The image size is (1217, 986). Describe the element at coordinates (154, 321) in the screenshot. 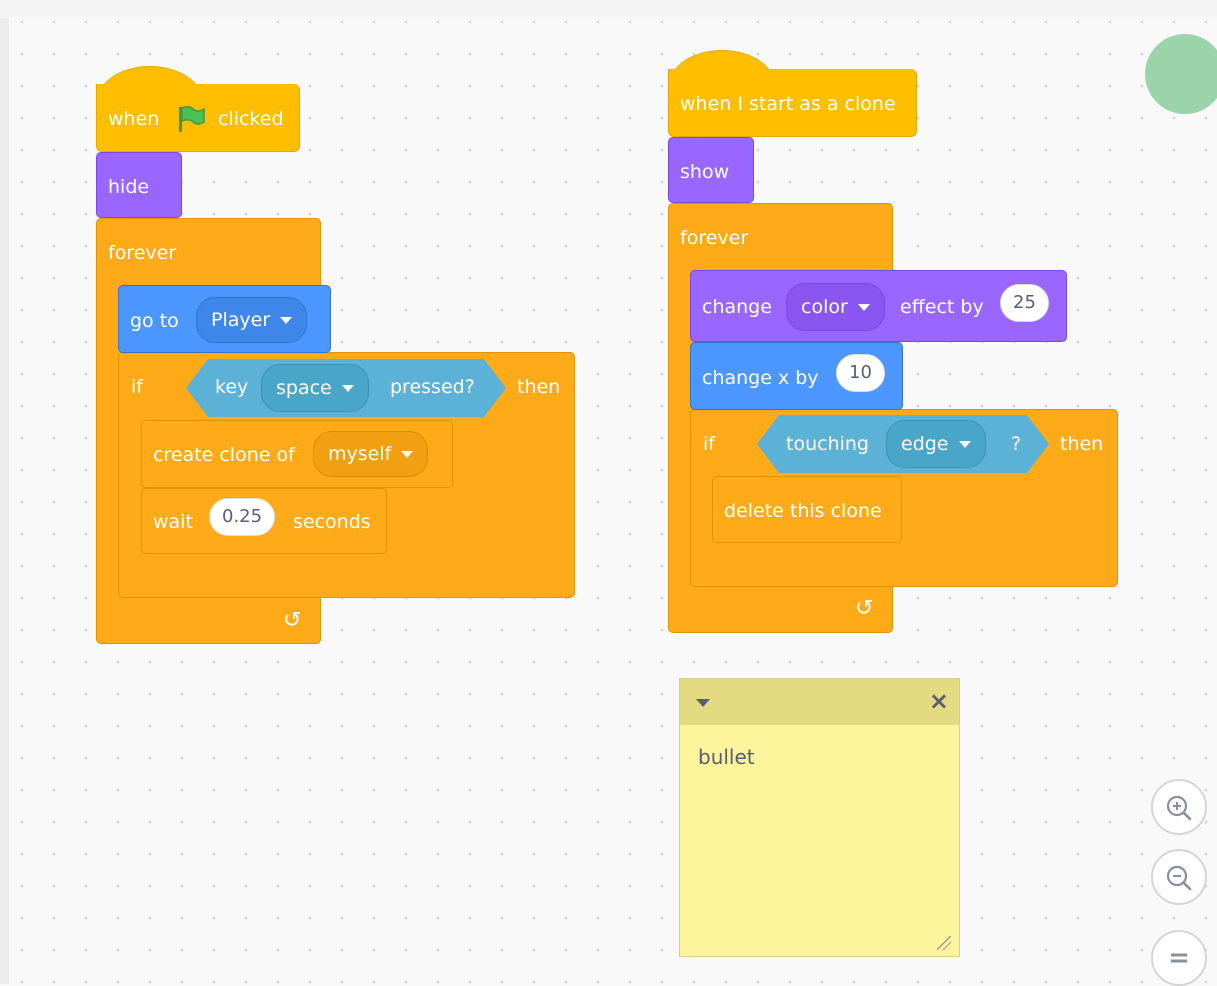

I see `go-to-label: go to` at that location.